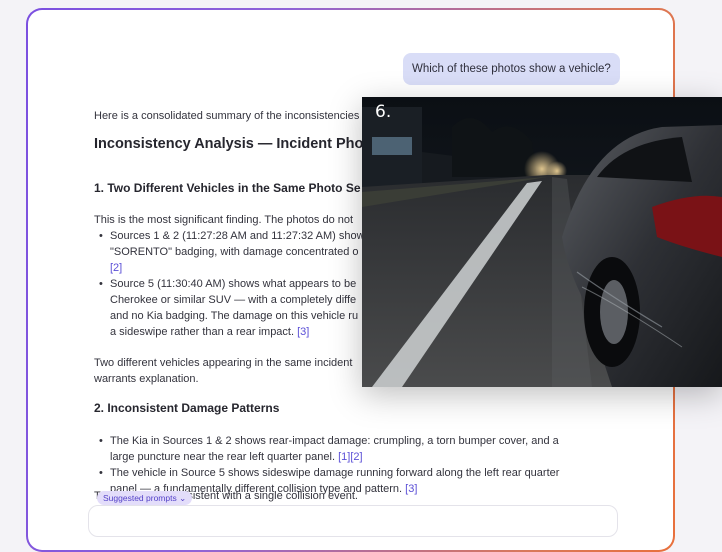 Image resolution: width=722 pixels, height=552 pixels. What do you see at coordinates (350, 457) in the screenshot?
I see `citation-link: [1][2]` at bounding box center [350, 457].